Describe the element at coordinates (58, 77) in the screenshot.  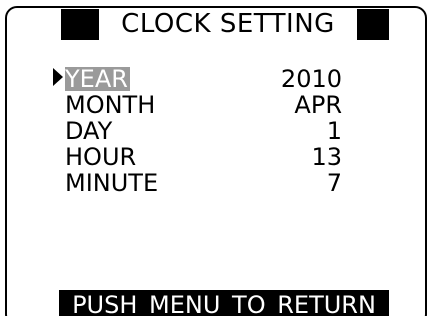
I see `right-triangle-icon` at that location.